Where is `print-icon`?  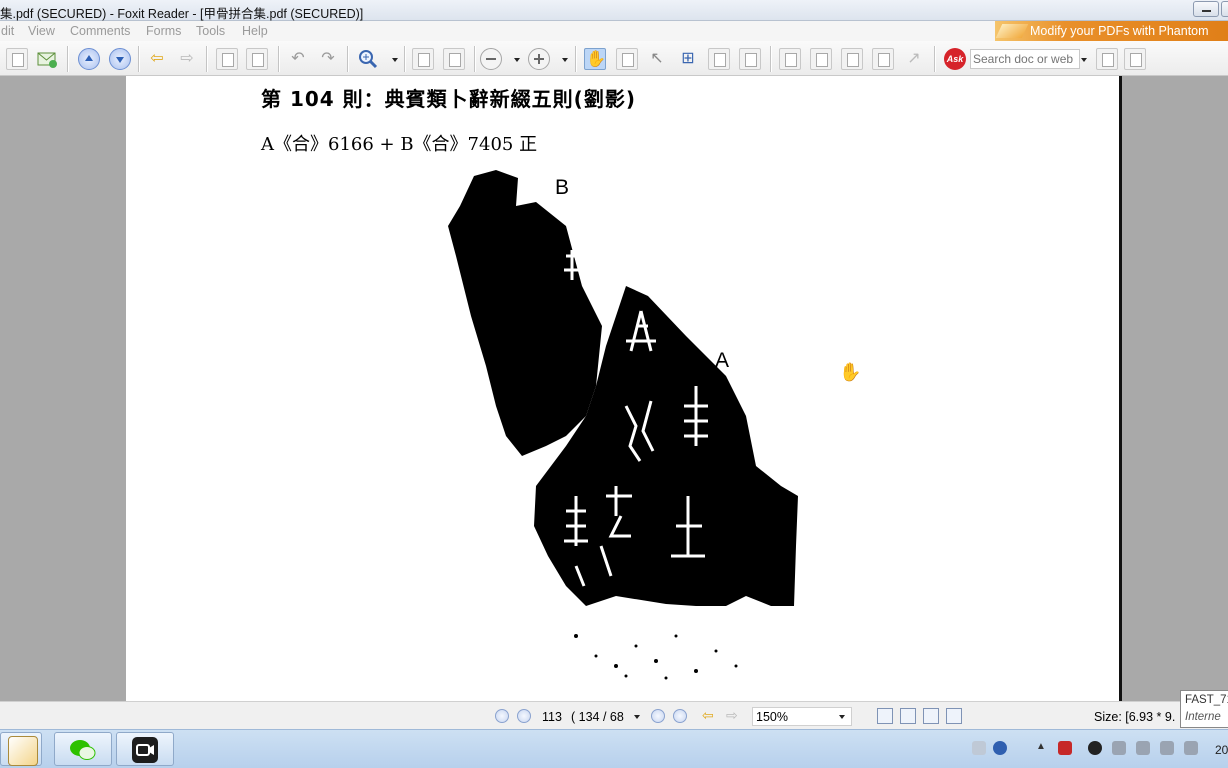 print-icon is located at coordinates (17, 59).